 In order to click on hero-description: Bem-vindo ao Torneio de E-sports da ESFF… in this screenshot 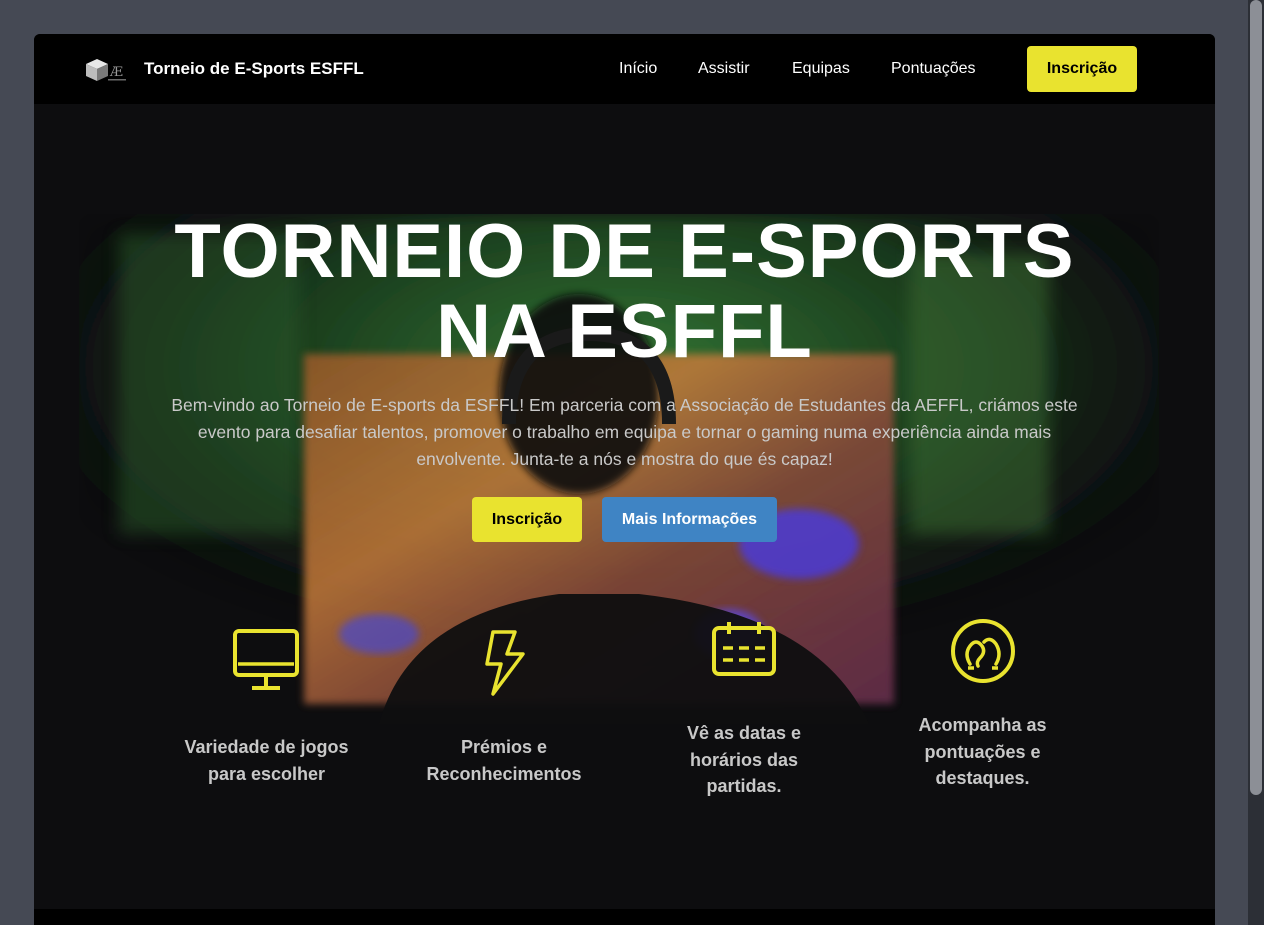, I will do `click(624, 432)`.